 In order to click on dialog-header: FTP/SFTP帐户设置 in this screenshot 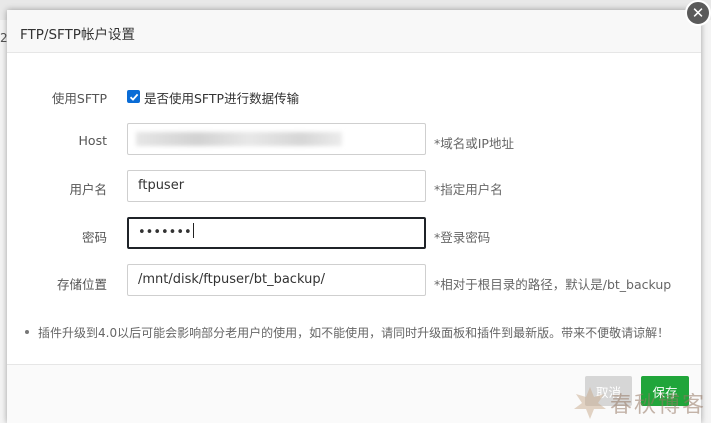, I will do `click(354, 31)`.